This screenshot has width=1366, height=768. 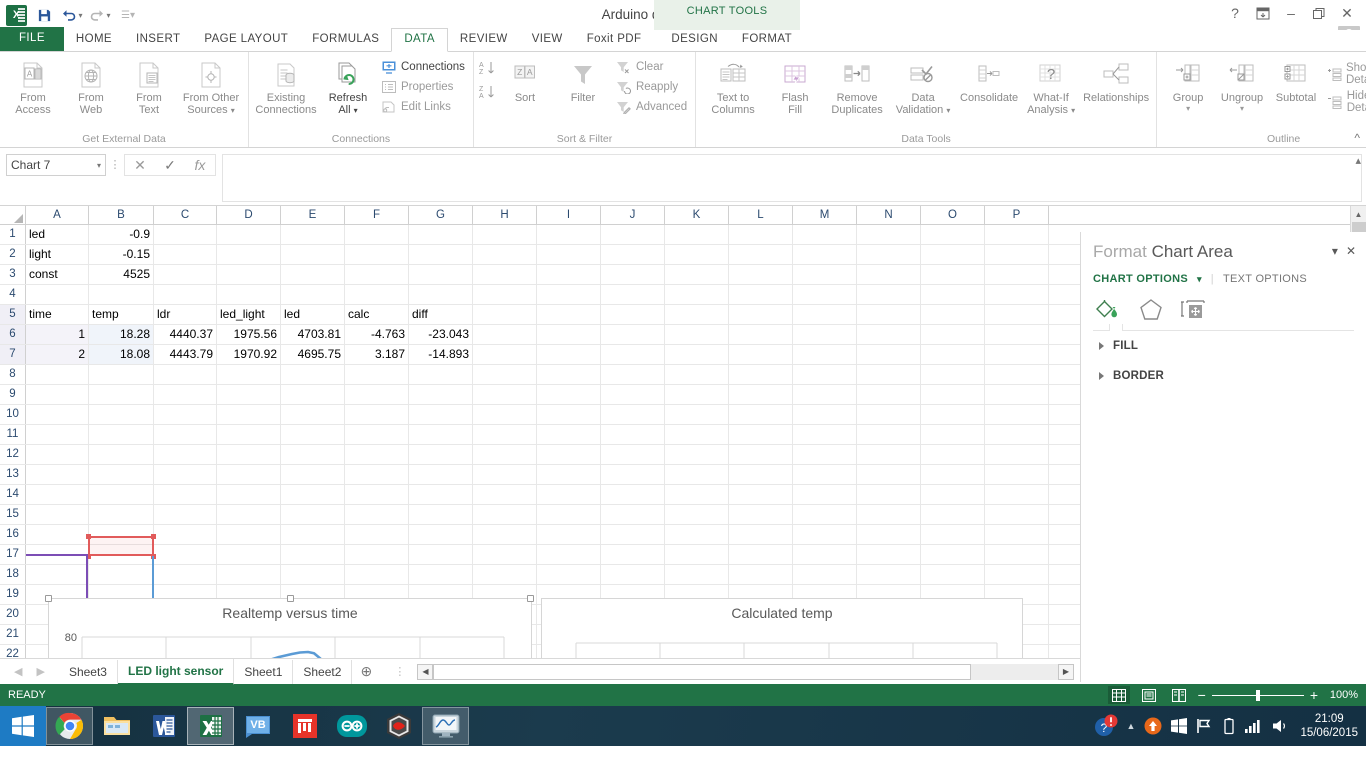 What do you see at coordinates (889, 215) in the screenshot?
I see `column-header-n: N` at bounding box center [889, 215].